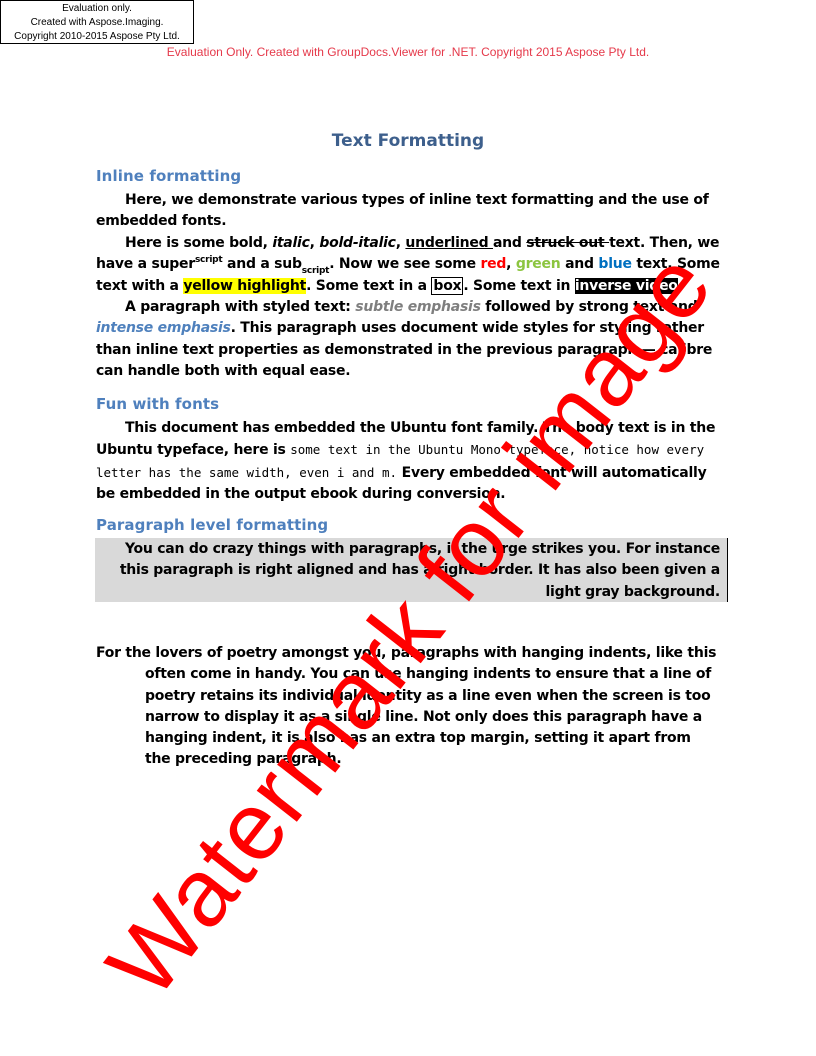  I want to click on eval-box-line: Created with Aspose.Imaging., so click(97, 22).